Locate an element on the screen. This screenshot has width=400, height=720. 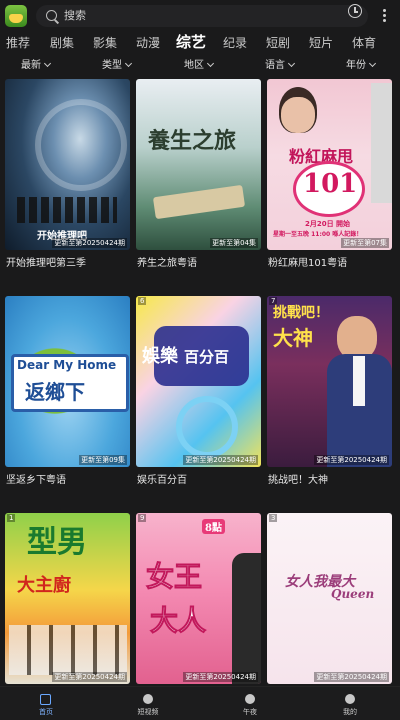
filter-region: 地区 is located at coordinates (199, 67).